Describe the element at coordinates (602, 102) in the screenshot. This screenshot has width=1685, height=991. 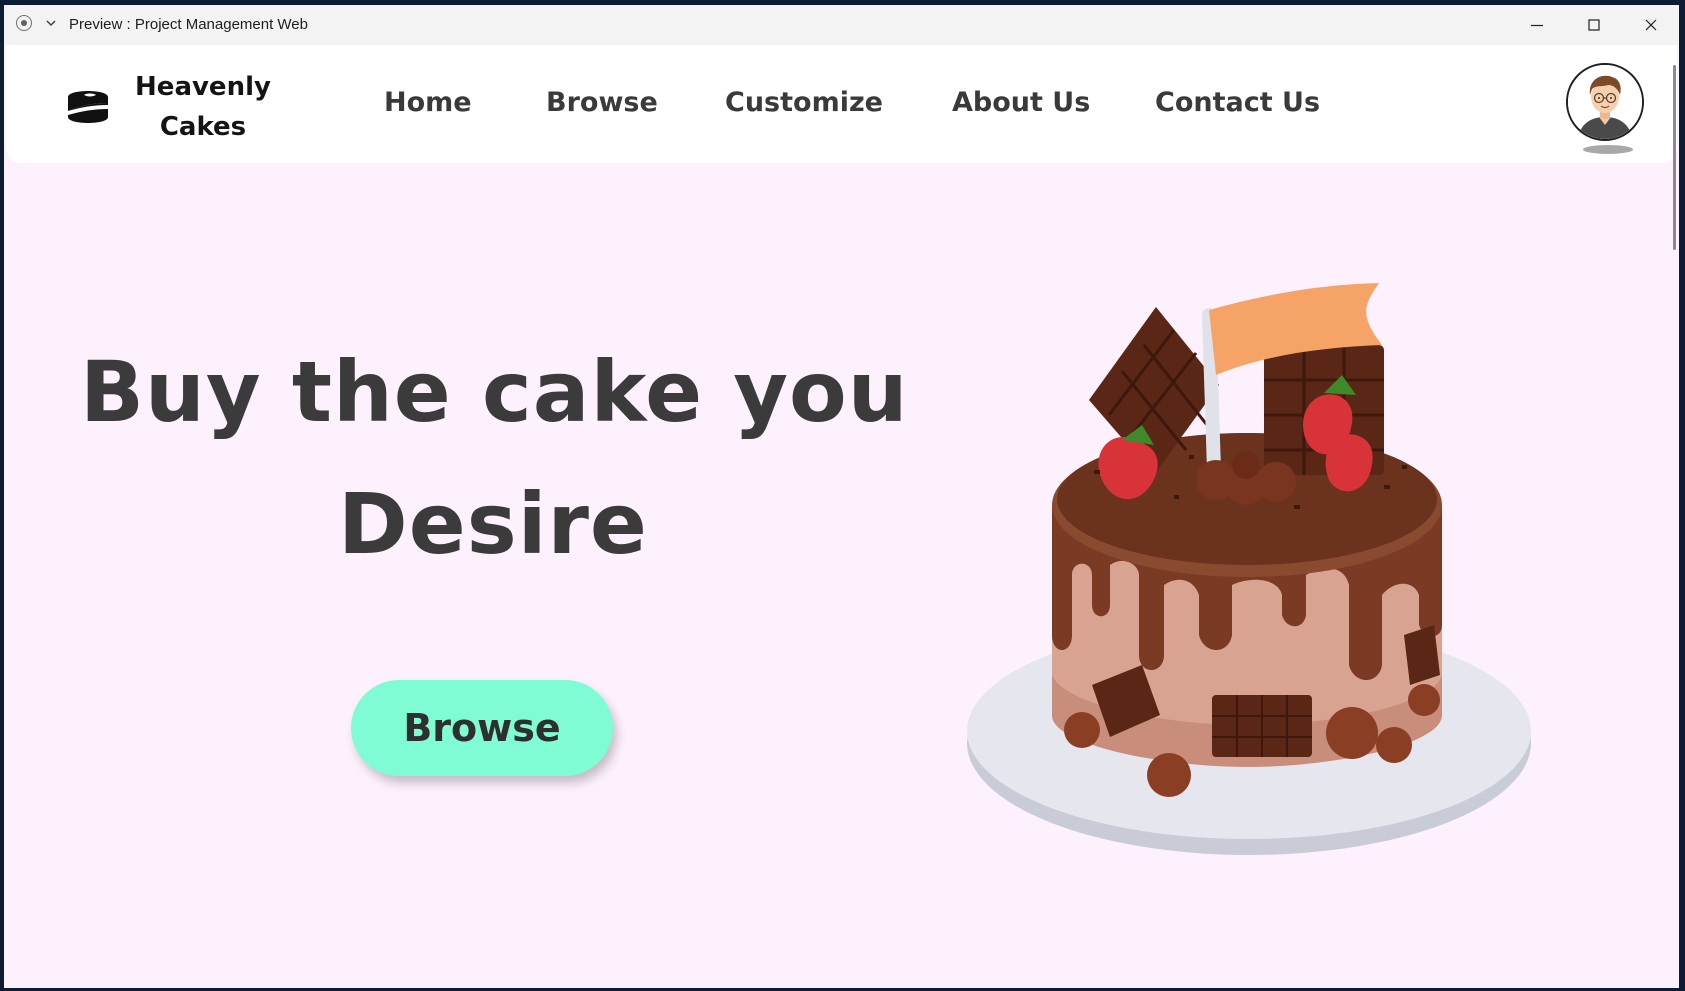
I see `nav-browse-link: Browse` at that location.